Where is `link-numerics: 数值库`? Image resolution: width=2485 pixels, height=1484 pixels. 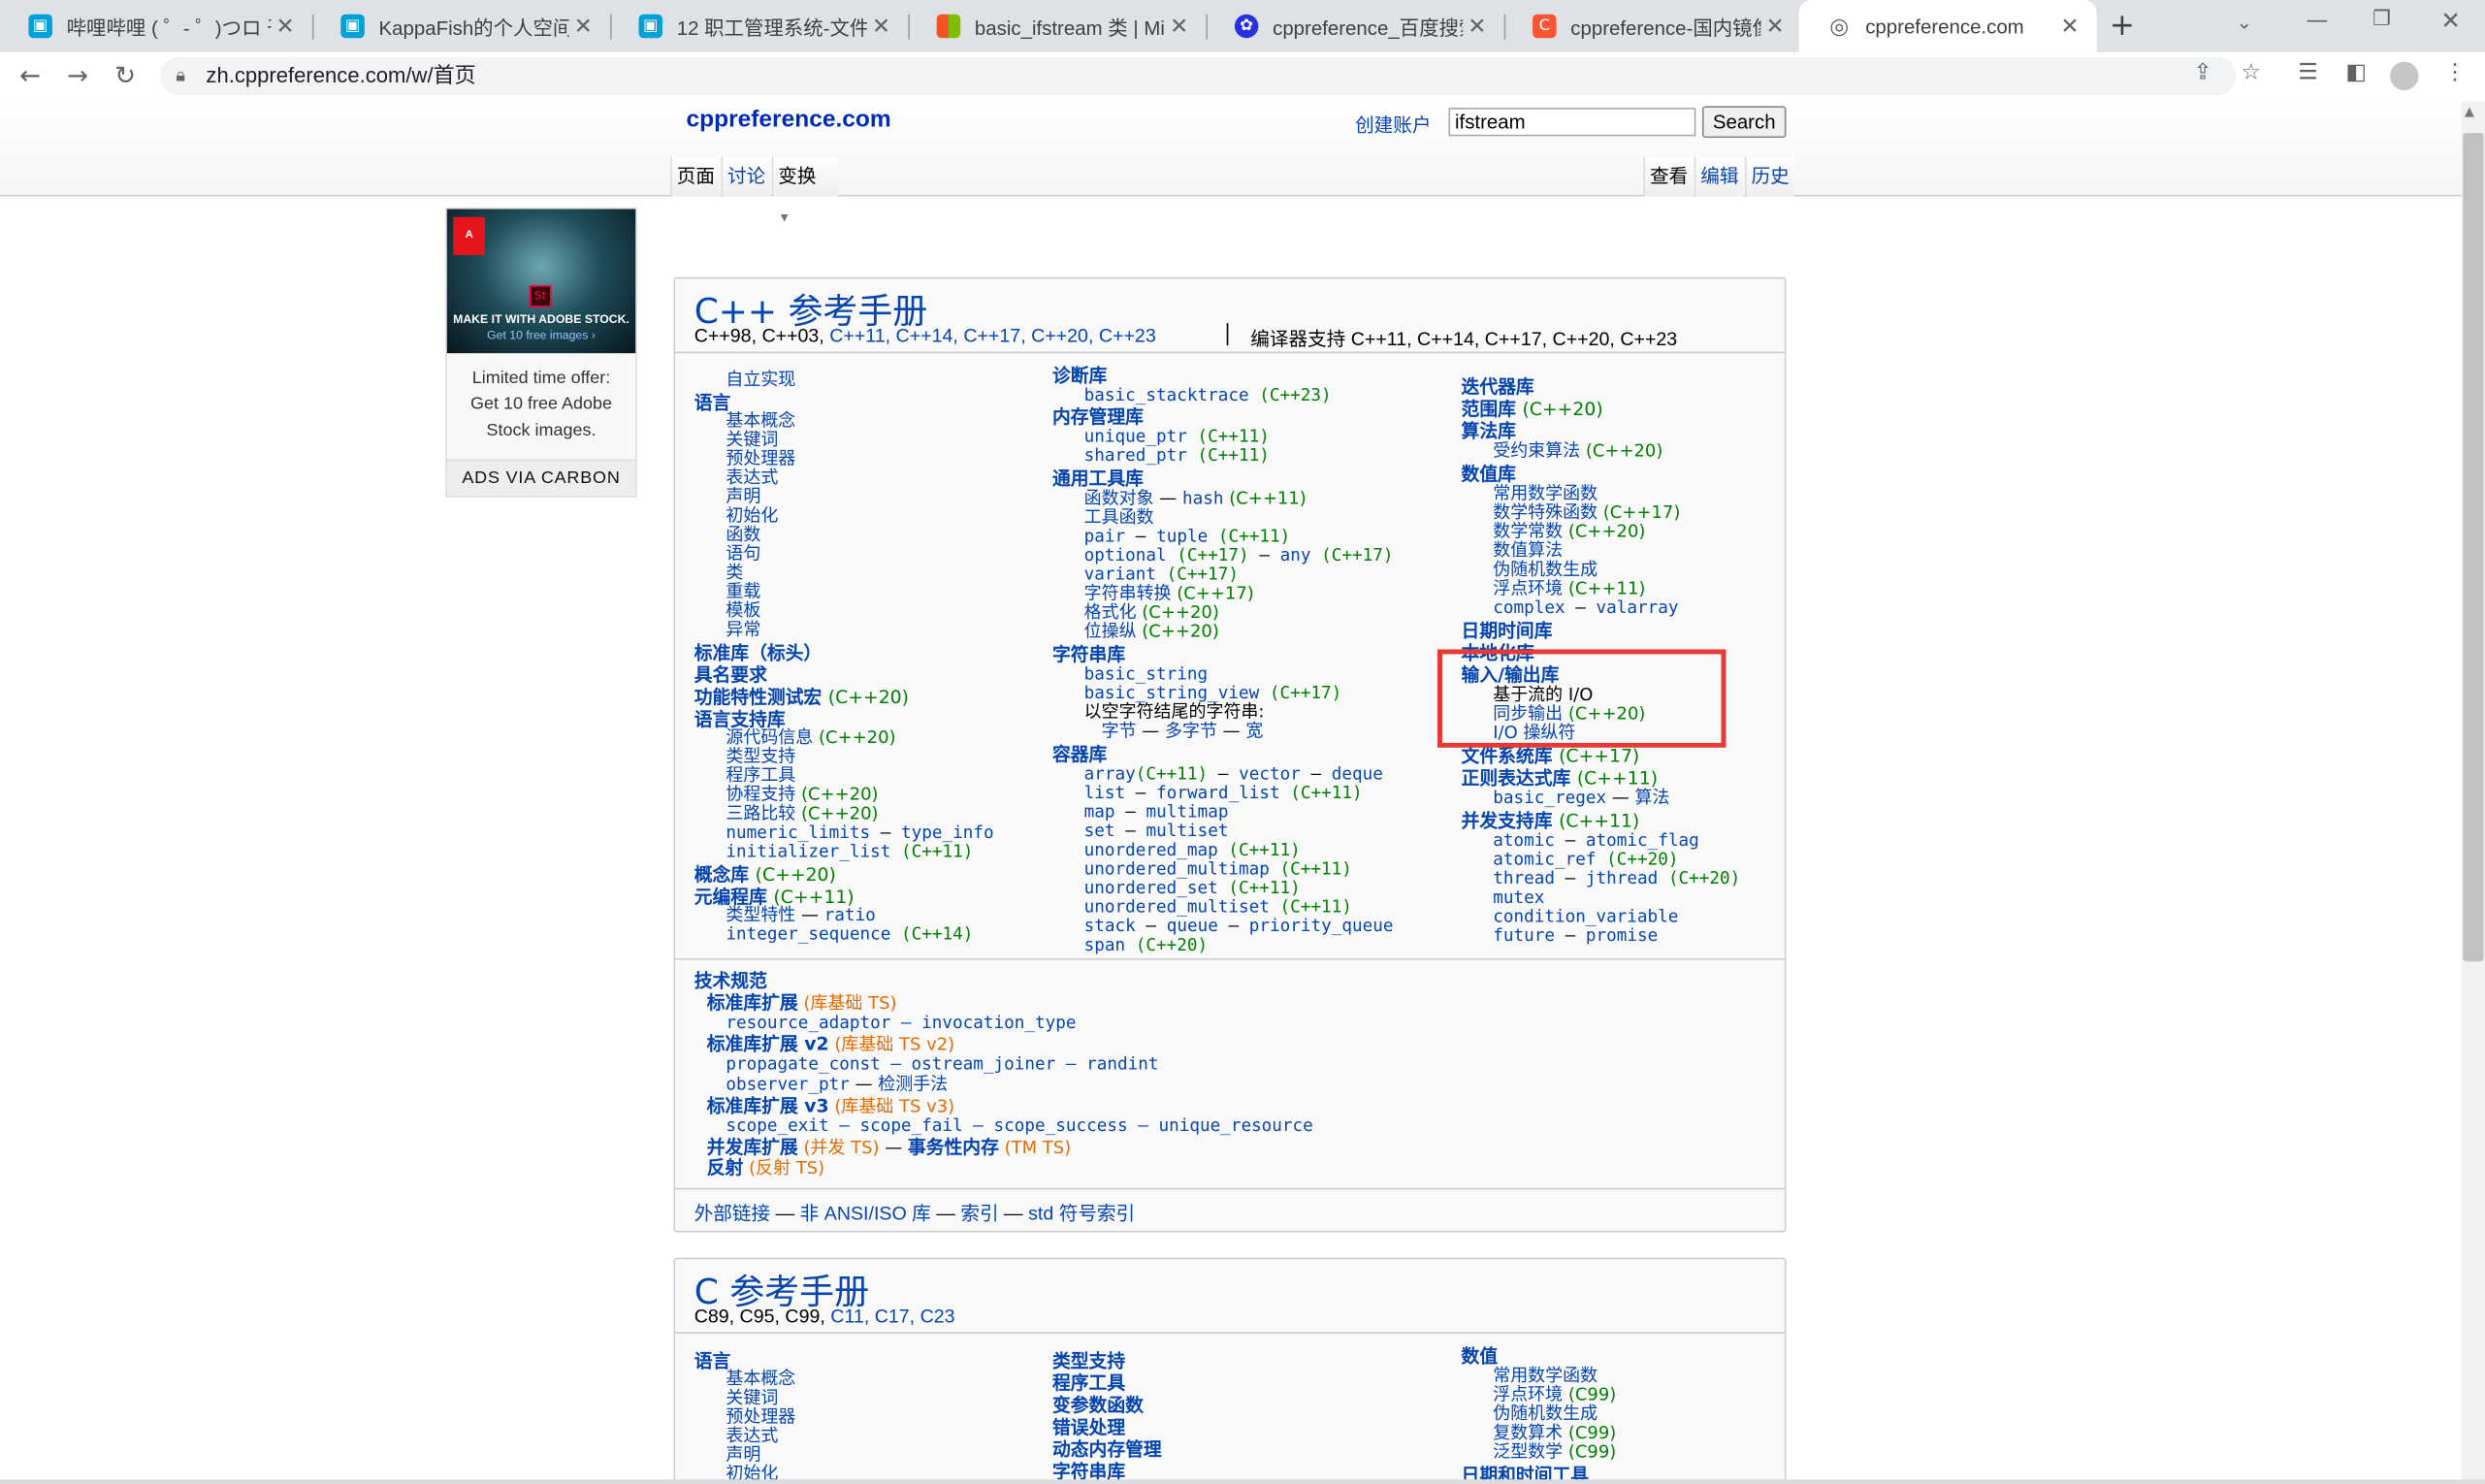 link-numerics: 数值库 is located at coordinates (1620, 474).